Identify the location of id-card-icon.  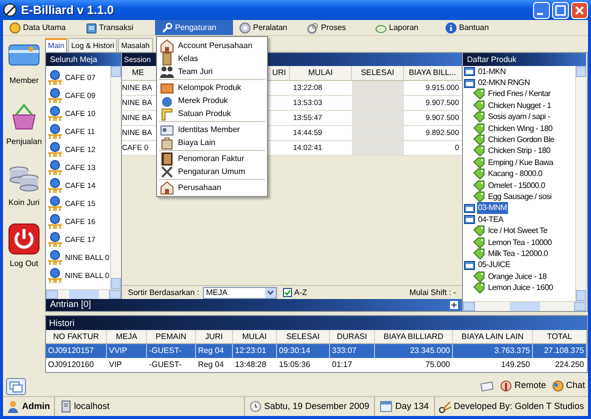
(167, 129).